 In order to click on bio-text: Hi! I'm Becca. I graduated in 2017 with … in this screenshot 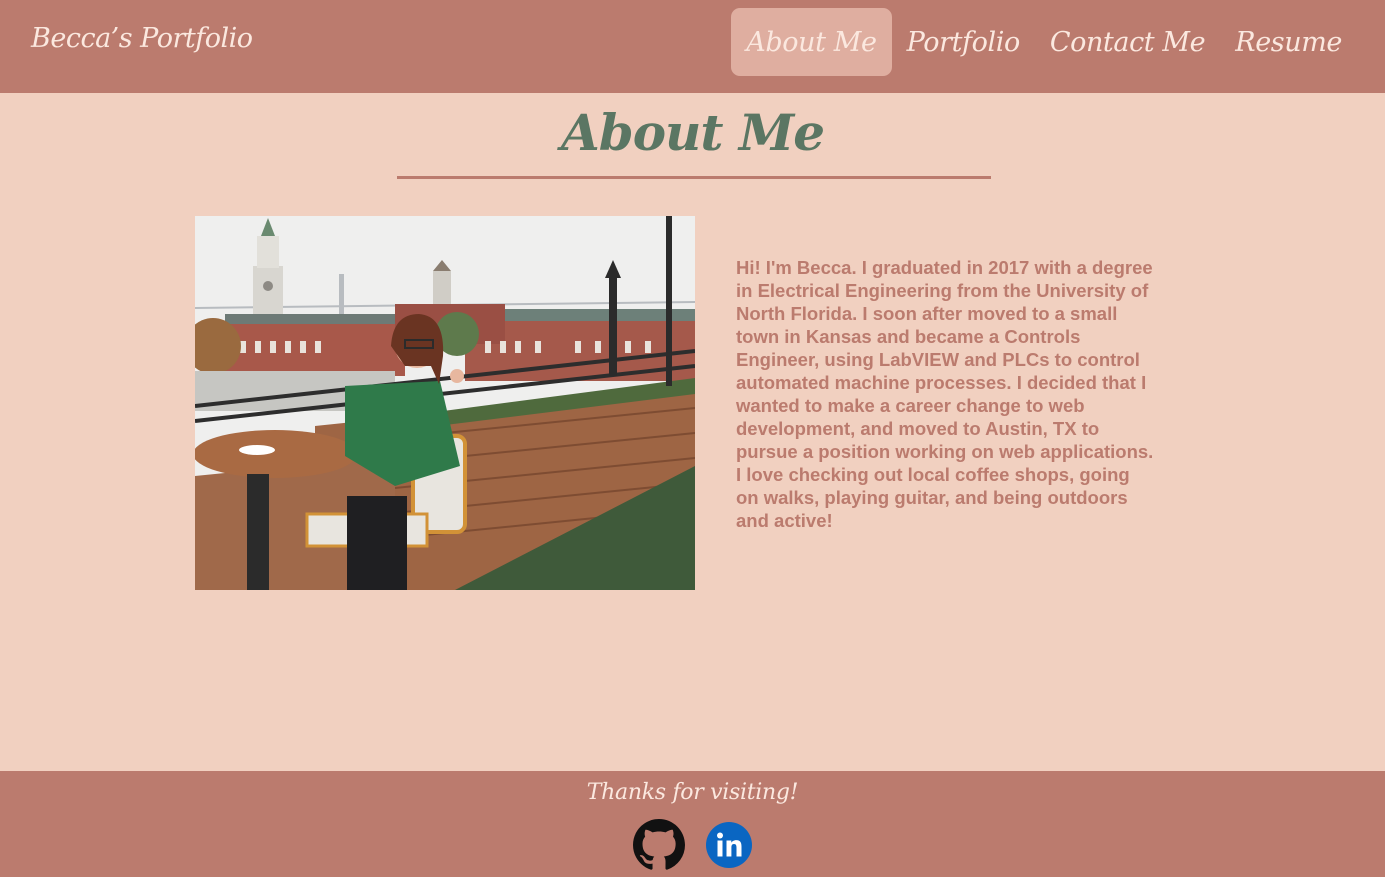, I will do `click(945, 394)`.